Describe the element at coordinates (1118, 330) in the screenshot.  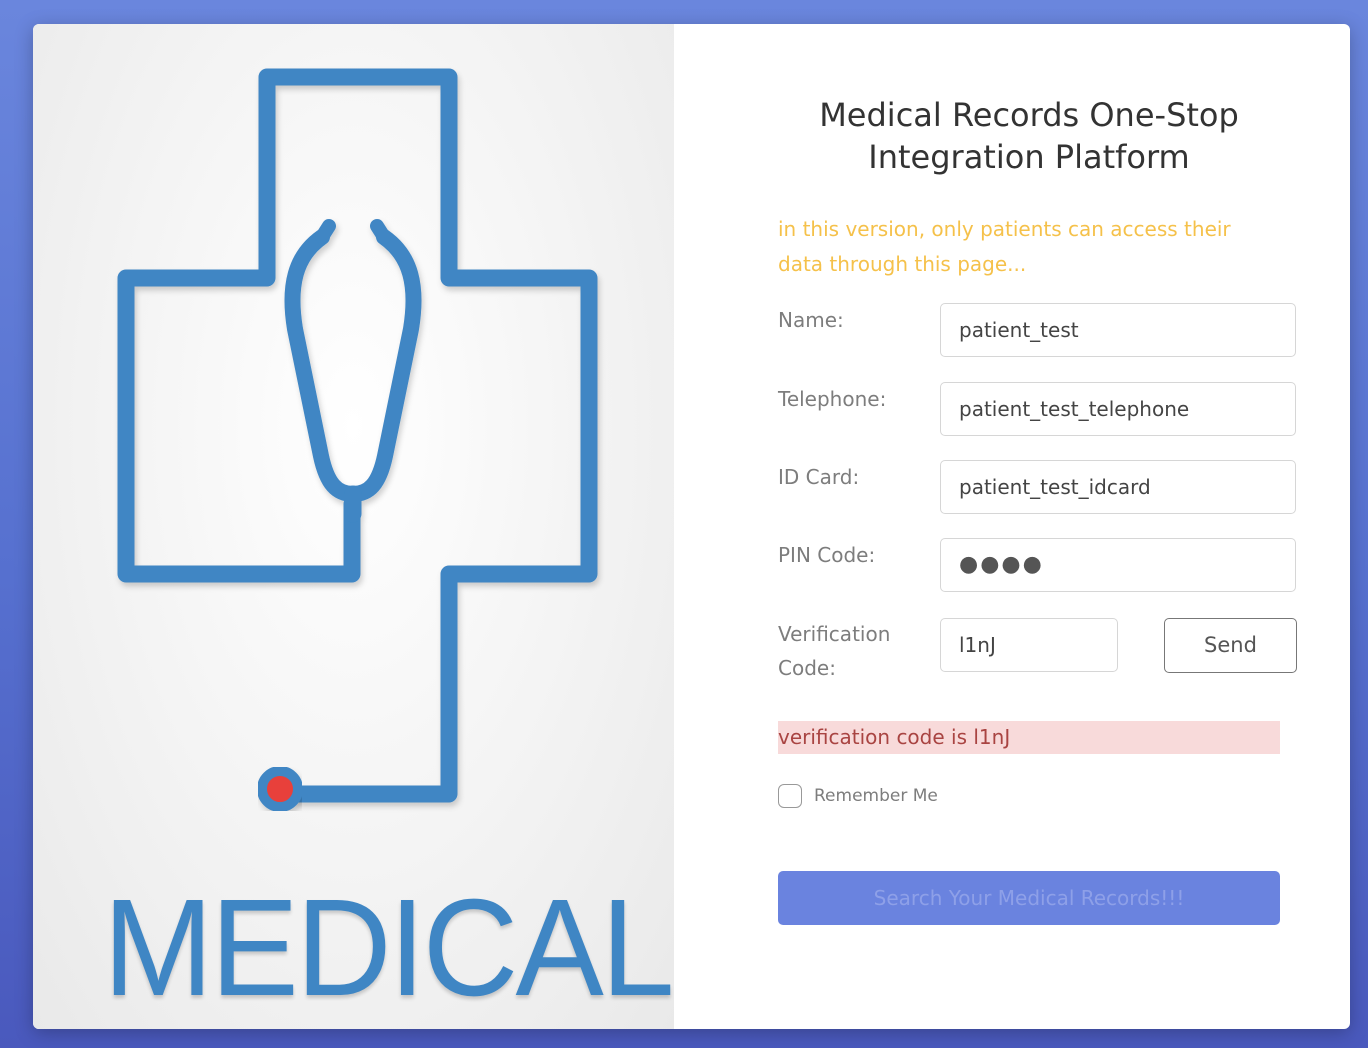
I see `name-field: patient_test` at that location.